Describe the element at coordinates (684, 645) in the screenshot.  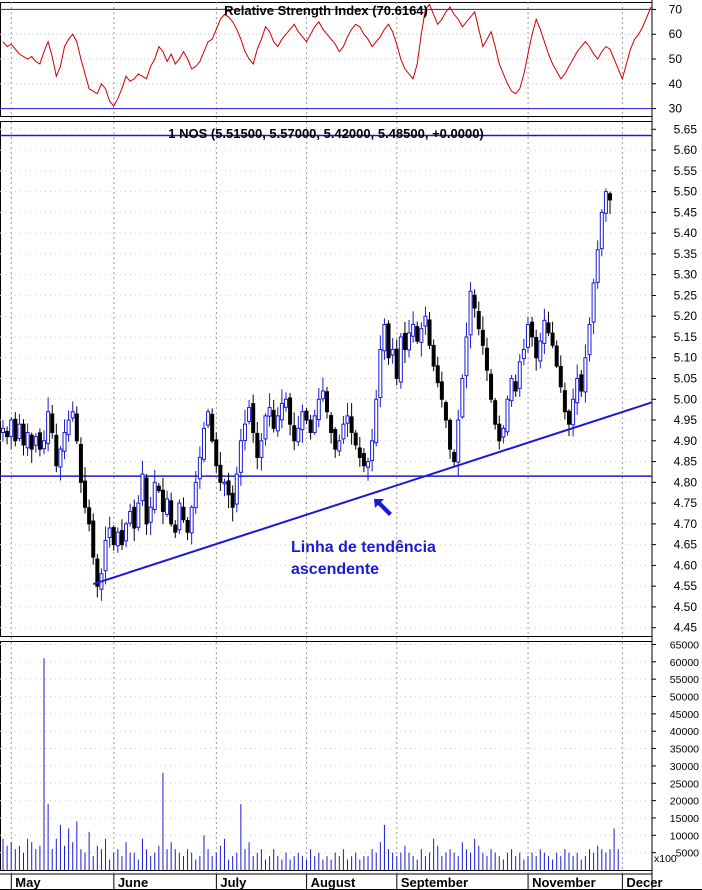
I see `volume-tick-label: 65000` at that location.